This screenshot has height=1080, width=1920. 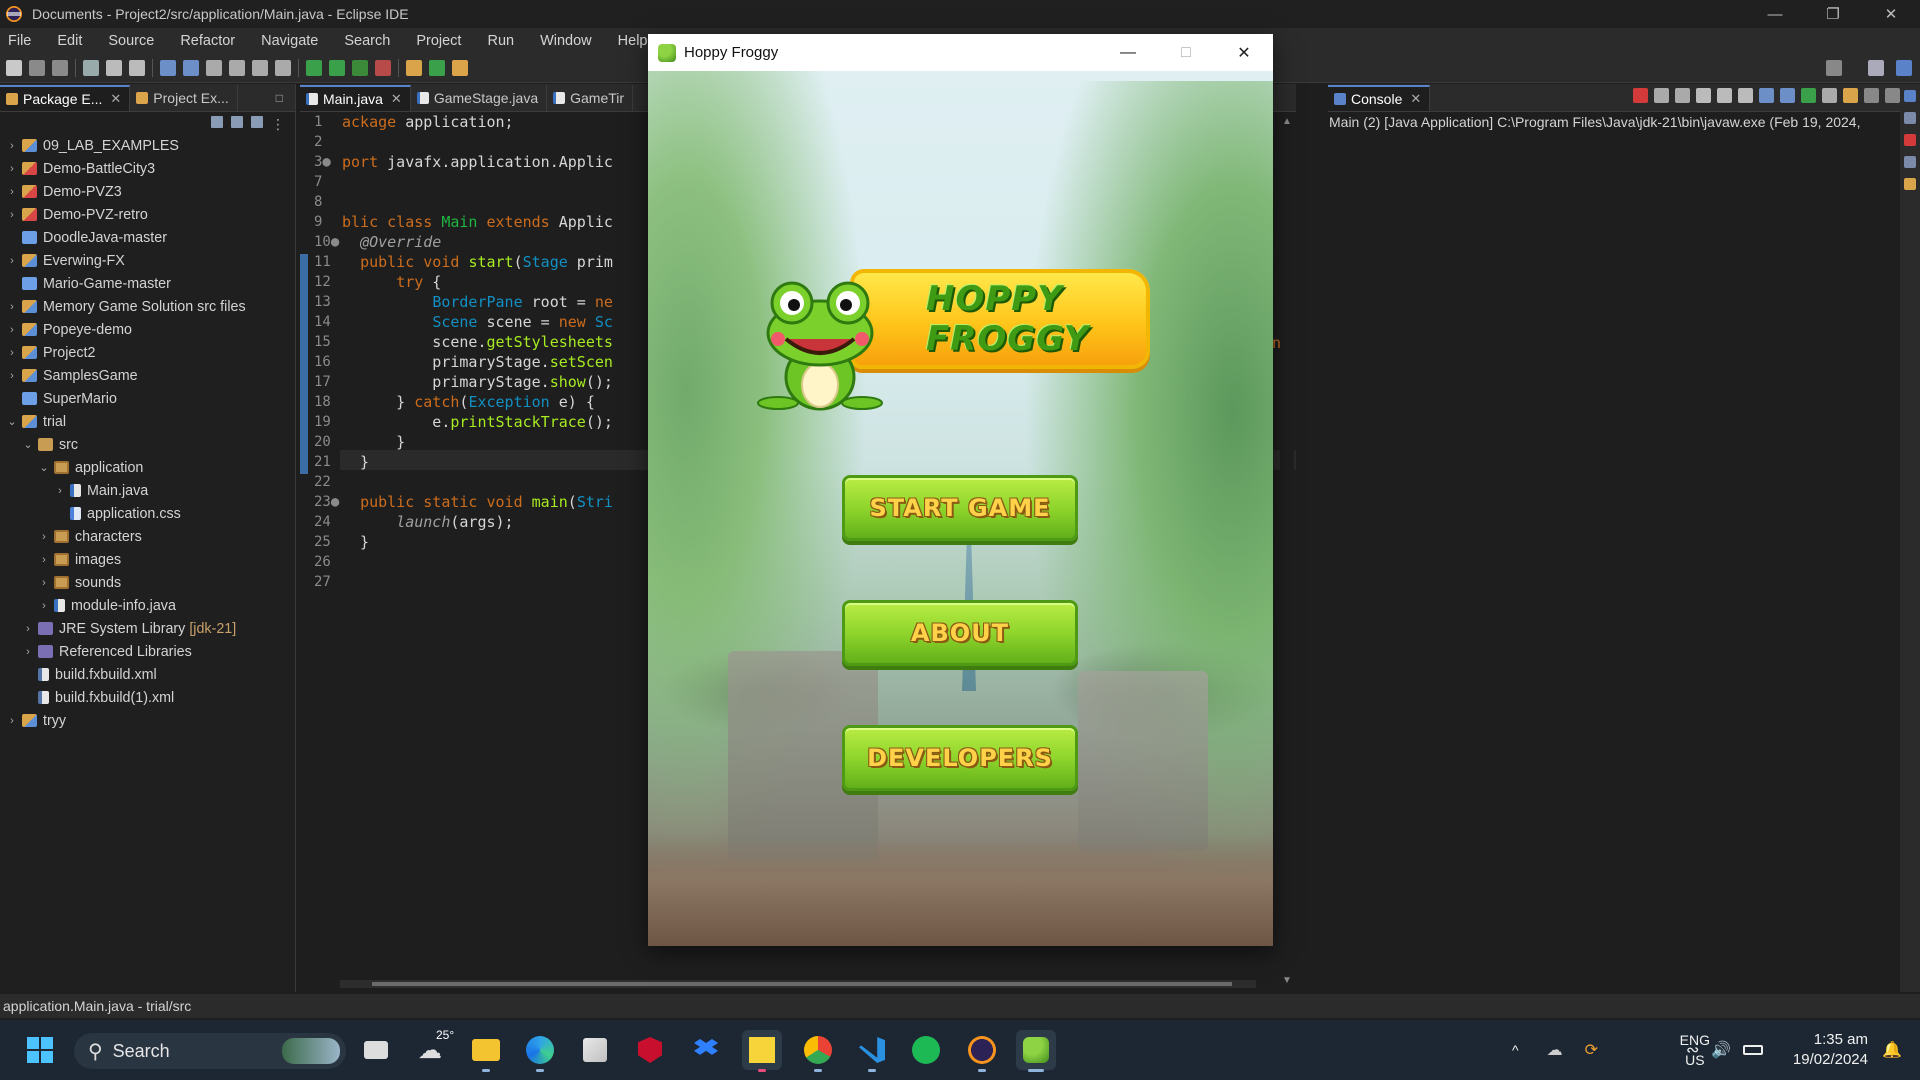 What do you see at coordinates (1287, 980) in the screenshot?
I see `scroll-down-icon: ▼` at bounding box center [1287, 980].